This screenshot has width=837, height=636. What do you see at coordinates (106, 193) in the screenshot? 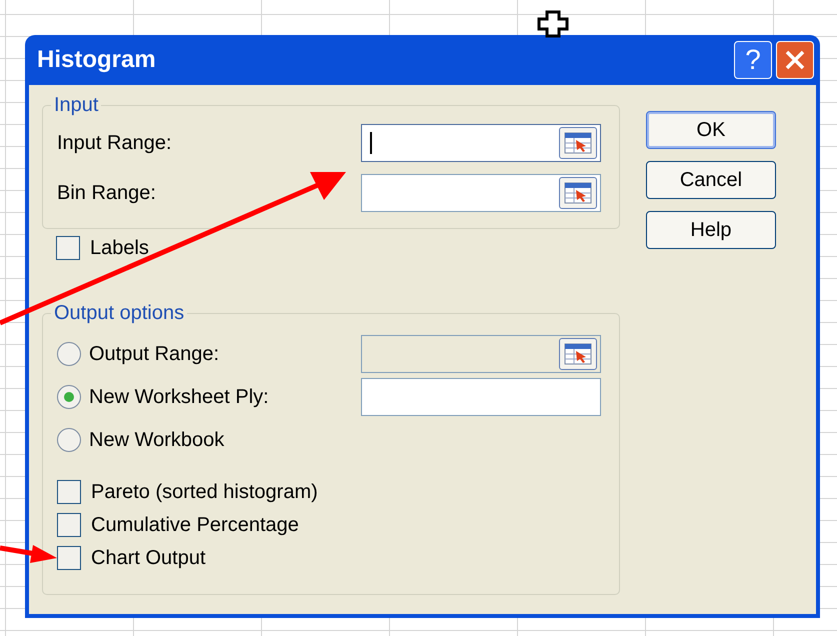
I see `field-label: Bin Range:` at bounding box center [106, 193].